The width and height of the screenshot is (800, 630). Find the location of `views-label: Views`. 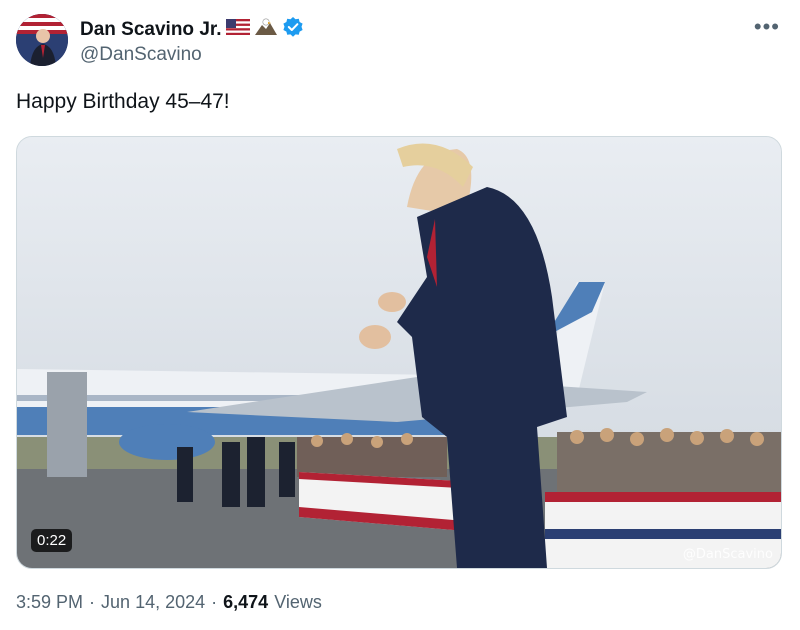

views-label: Views is located at coordinates (298, 602).